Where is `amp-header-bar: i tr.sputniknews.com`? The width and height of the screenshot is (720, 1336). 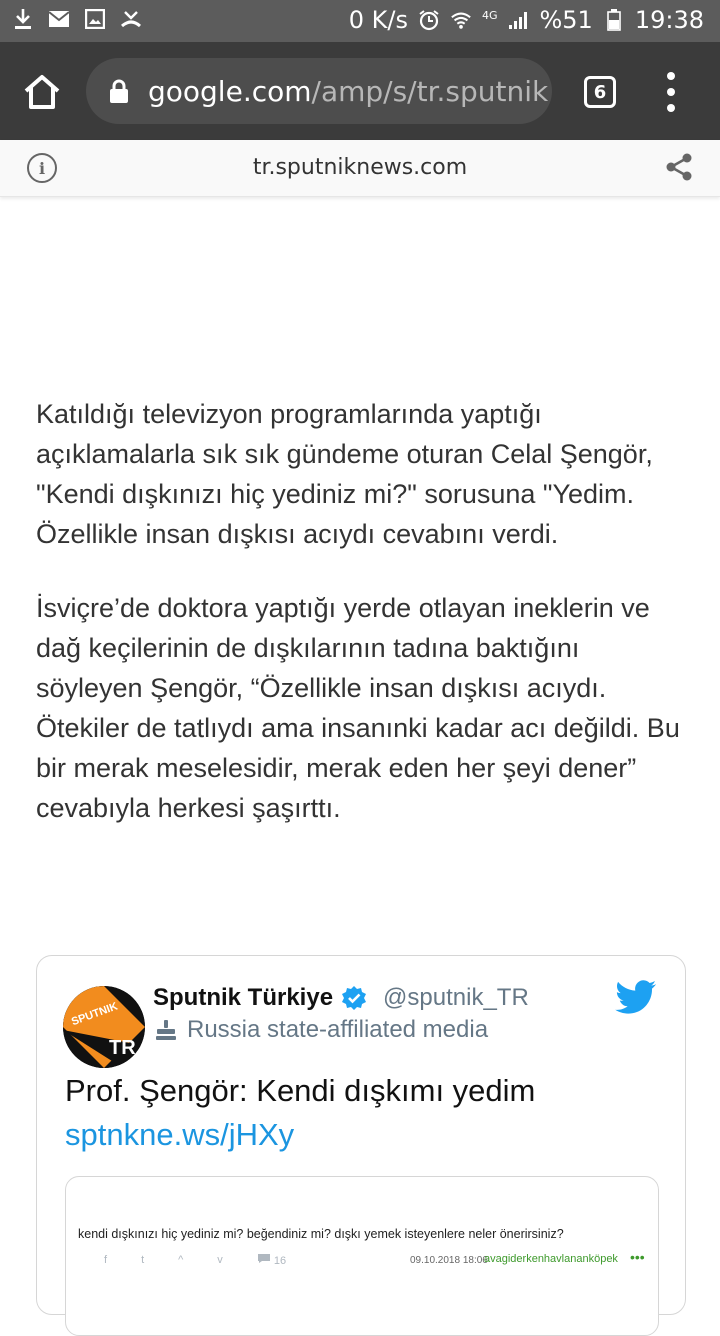
amp-header-bar: i tr.sputniknews.com is located at coordinates (360, 168).